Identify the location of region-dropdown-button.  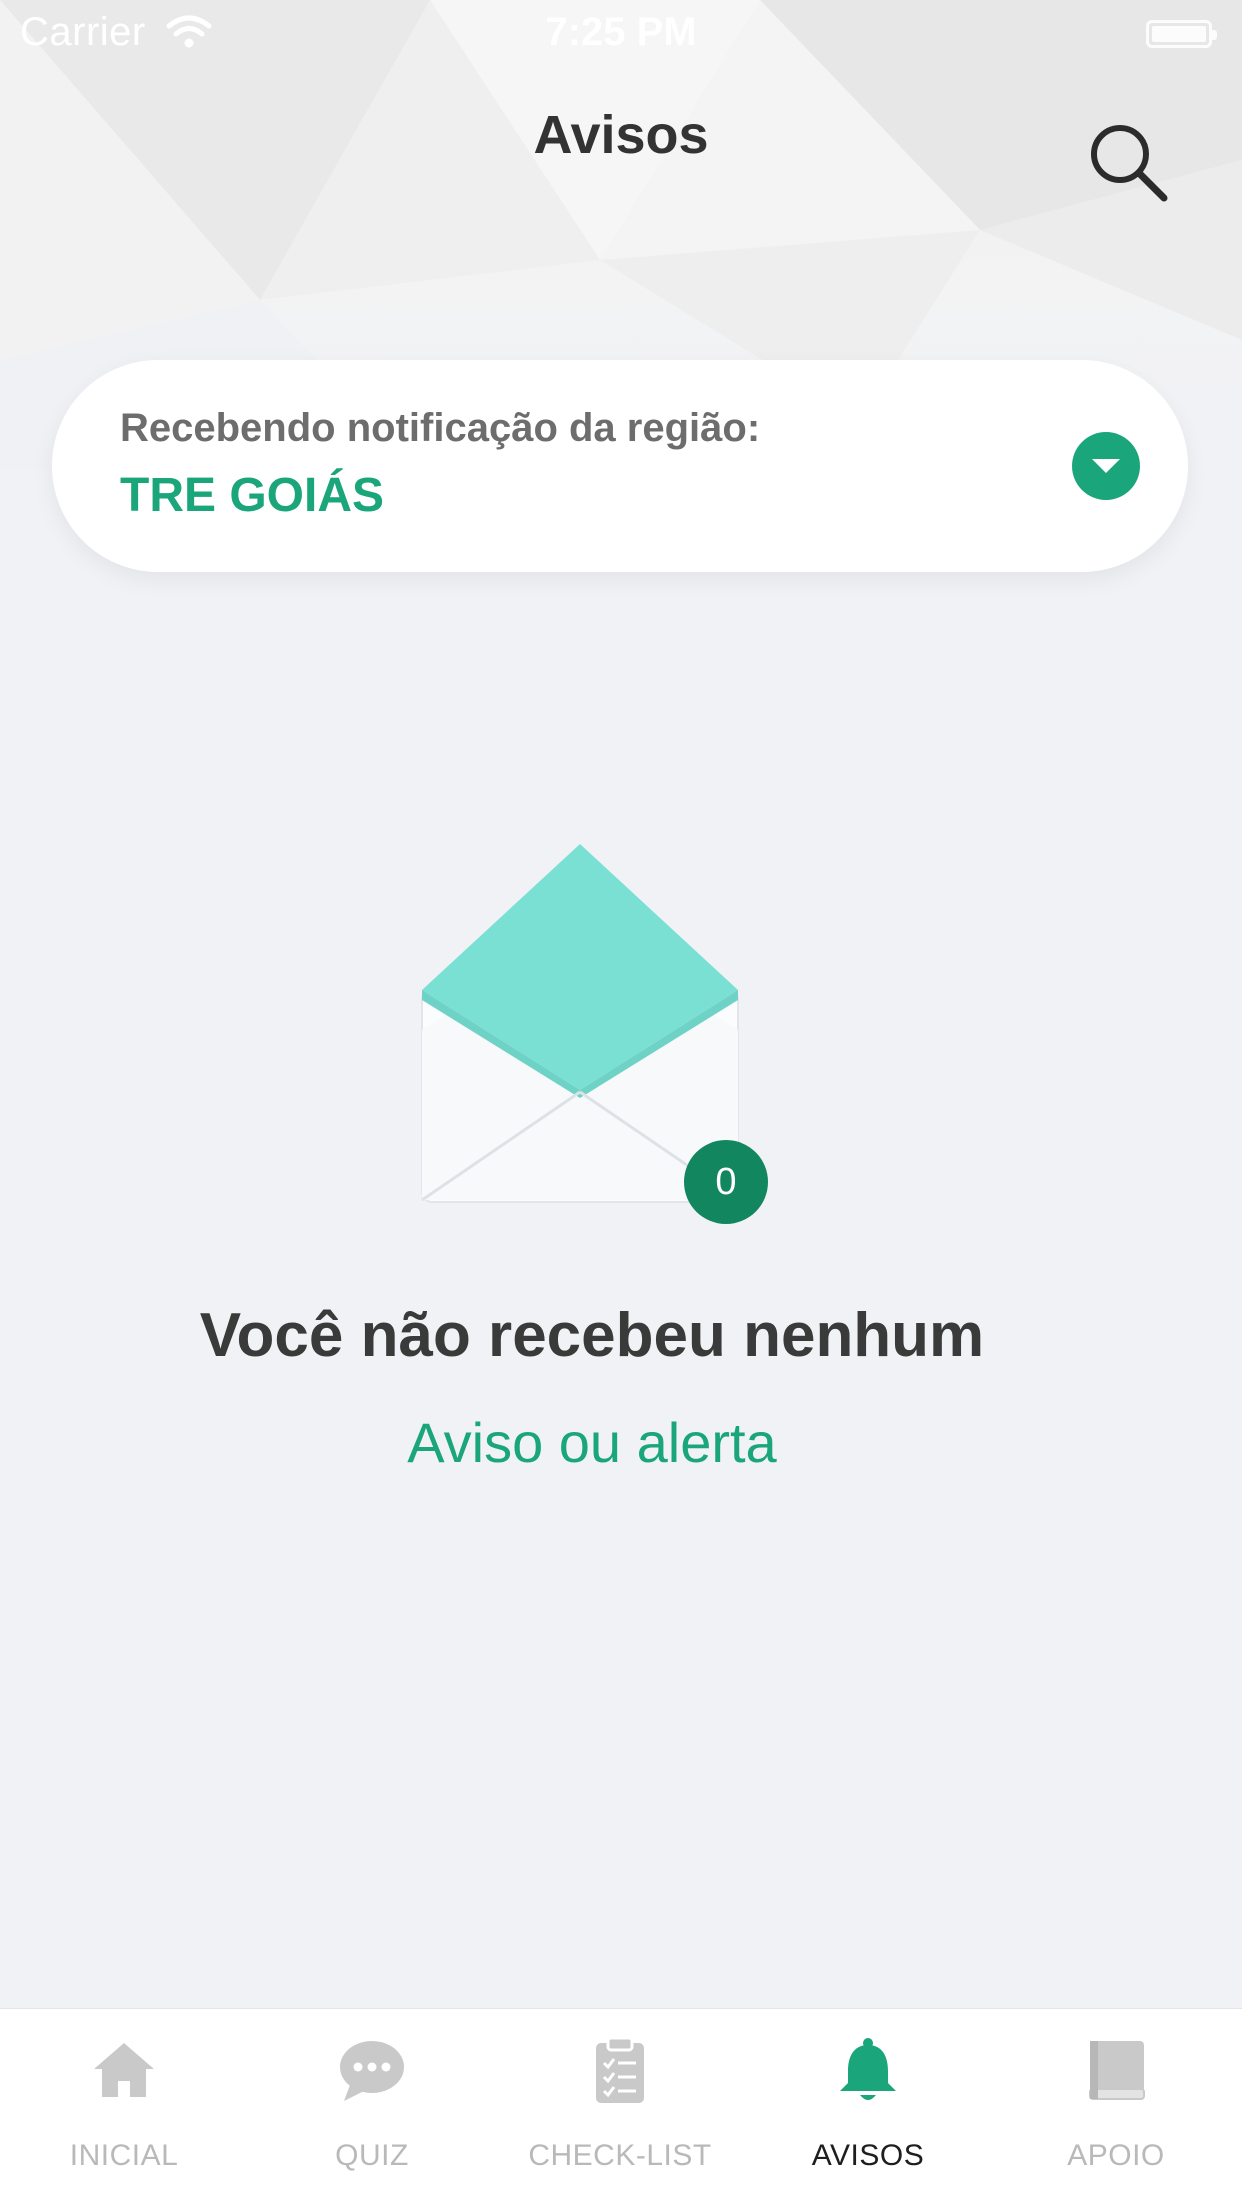
(1106, 466).